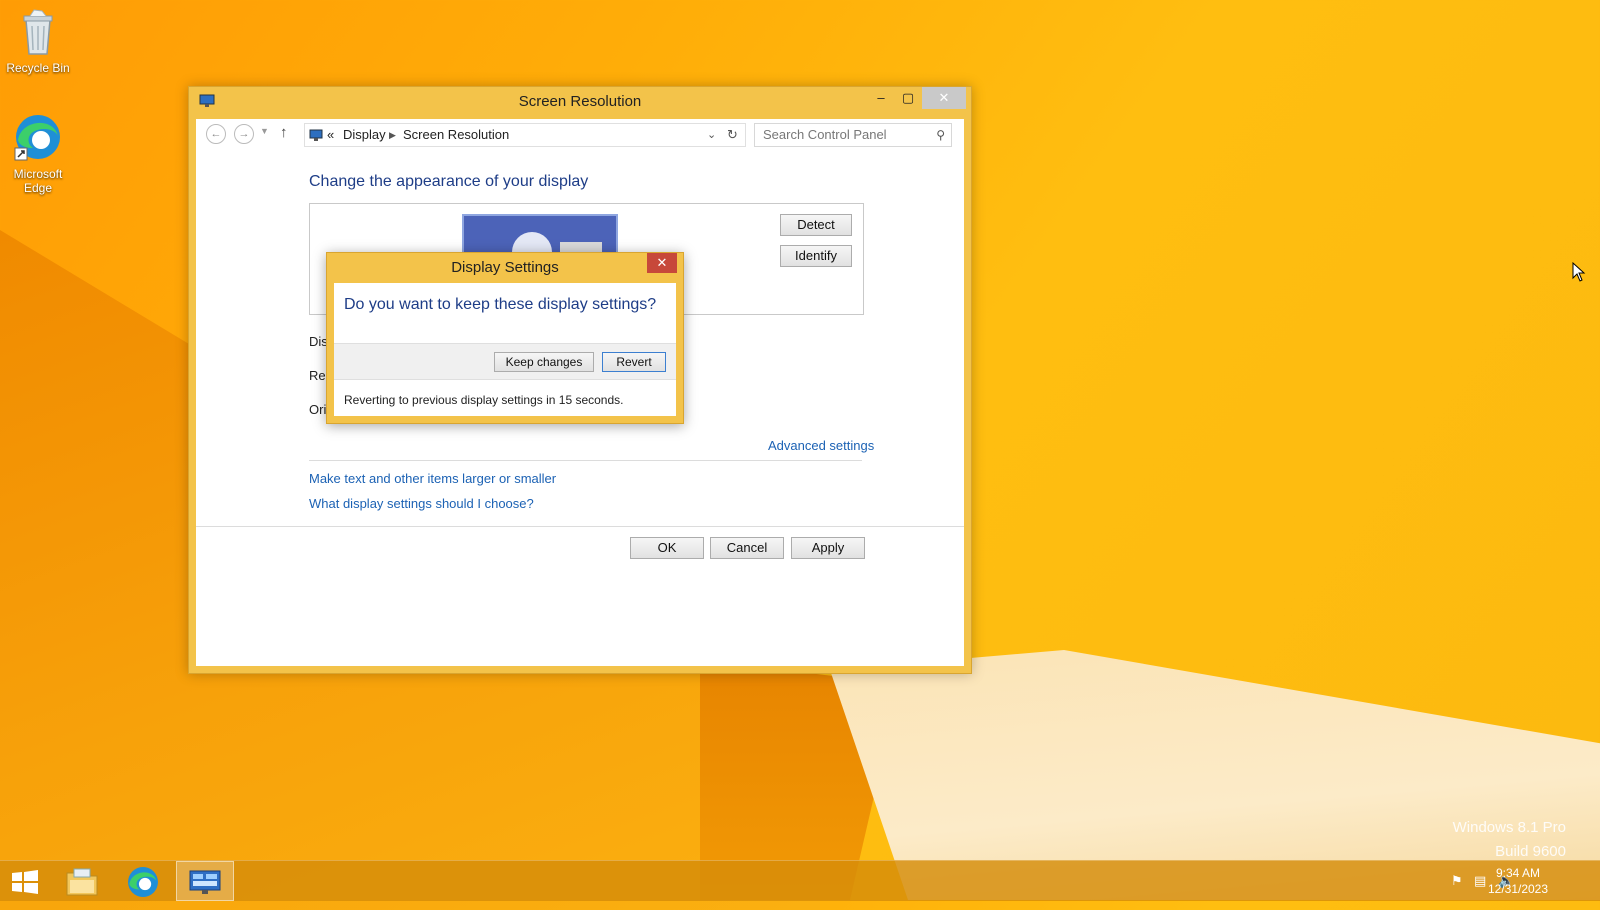  Describe the element at coordinates (264, 131) in the screenshot. I see `recent-locations-icon: ▼` at that location.